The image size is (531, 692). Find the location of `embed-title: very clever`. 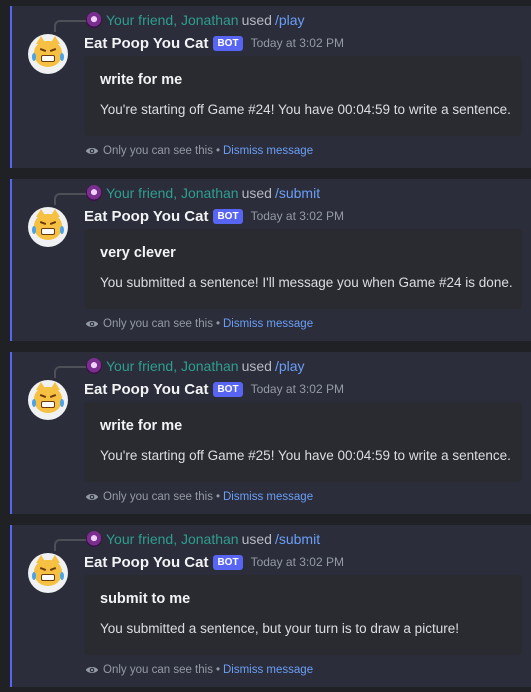

embed-title: very clever is located at coordinates (138, 253).